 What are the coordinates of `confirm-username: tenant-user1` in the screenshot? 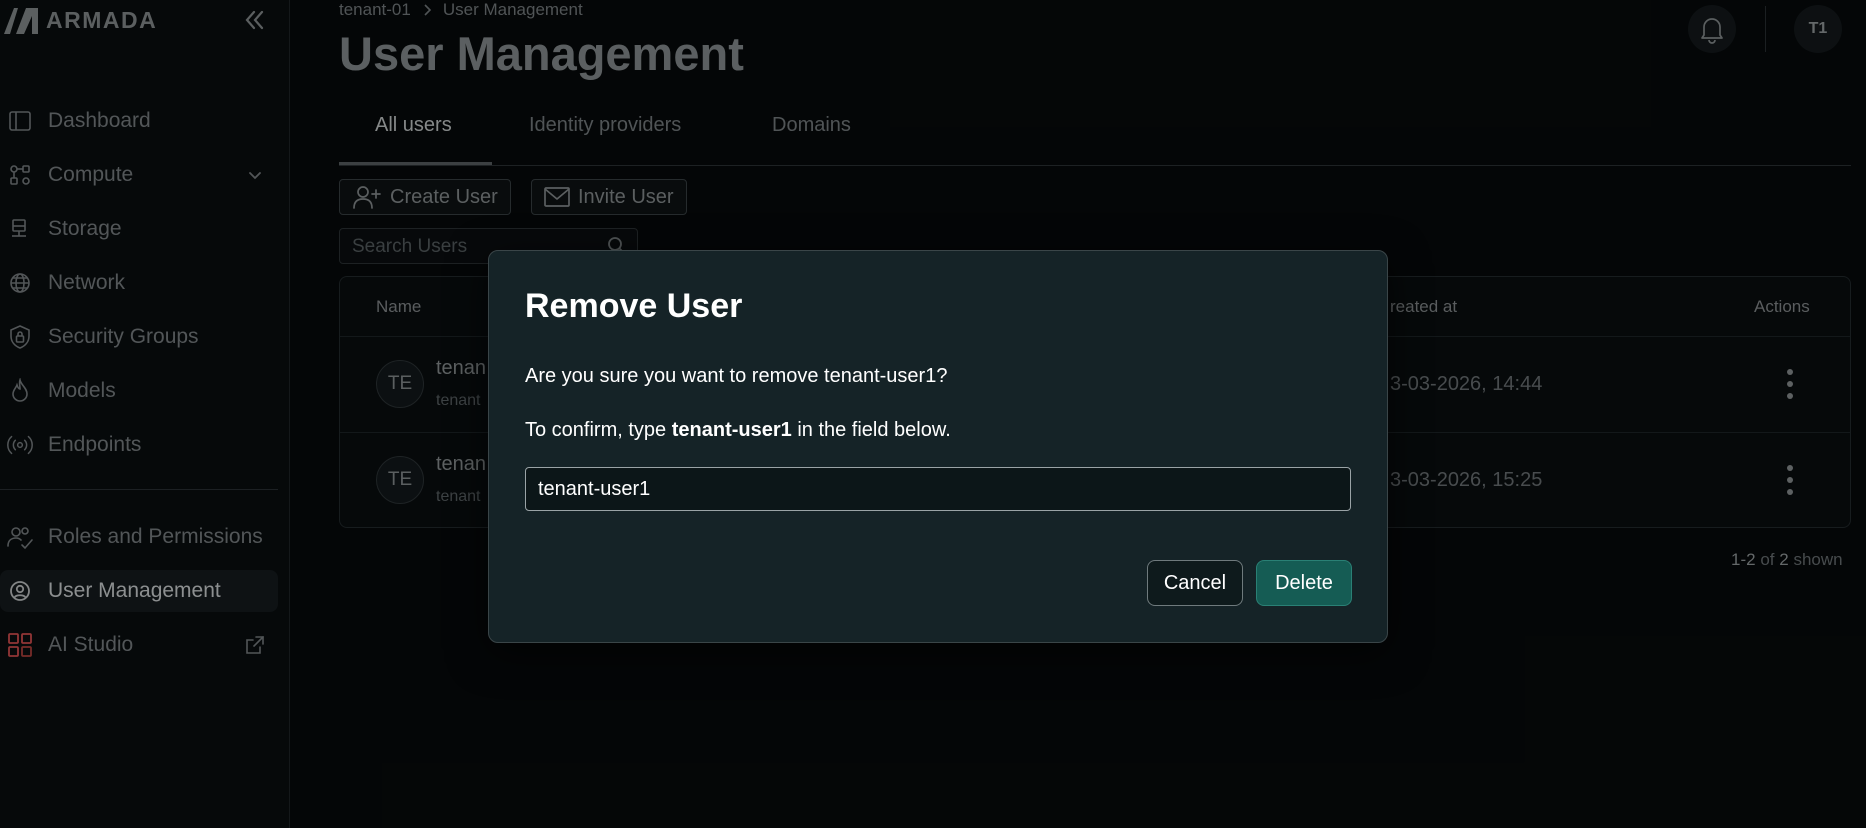 It's located at (731, 430).